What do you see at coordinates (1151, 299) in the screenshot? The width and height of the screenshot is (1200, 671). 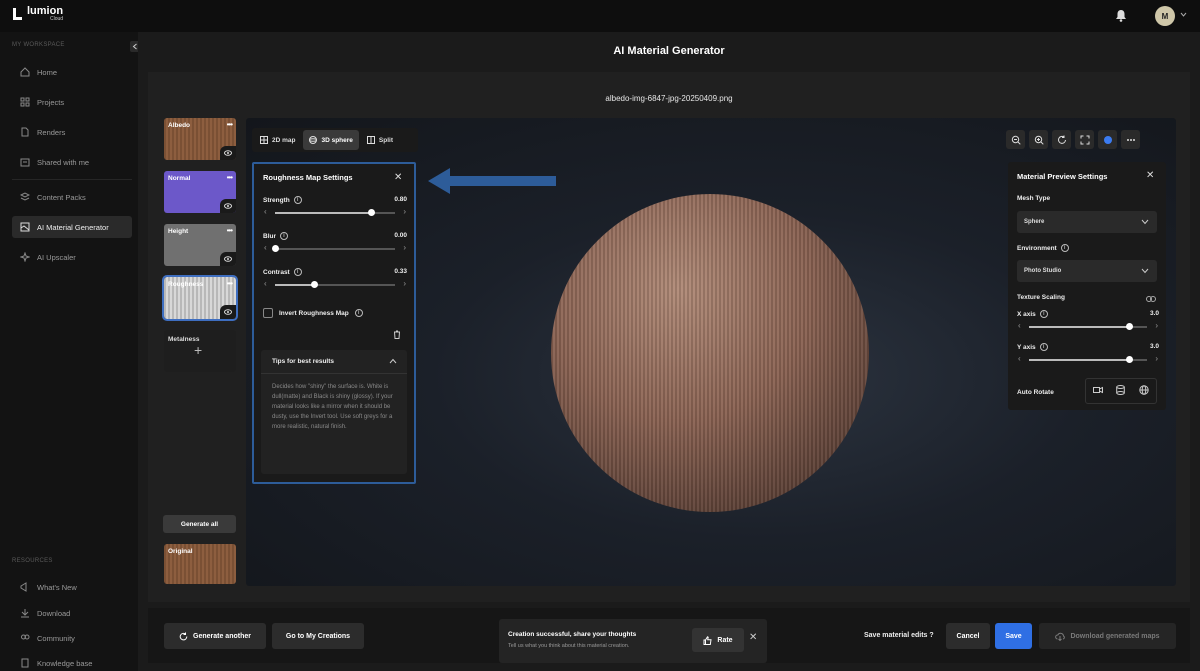 I see `link-icon` at bounding box center [1151, 299].